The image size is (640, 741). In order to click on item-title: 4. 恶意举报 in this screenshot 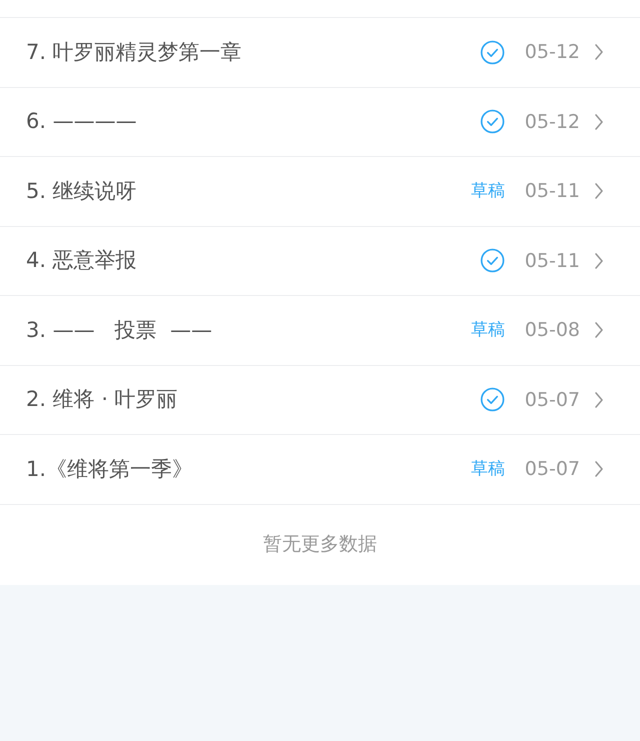, I will do `click(82, 260)`.